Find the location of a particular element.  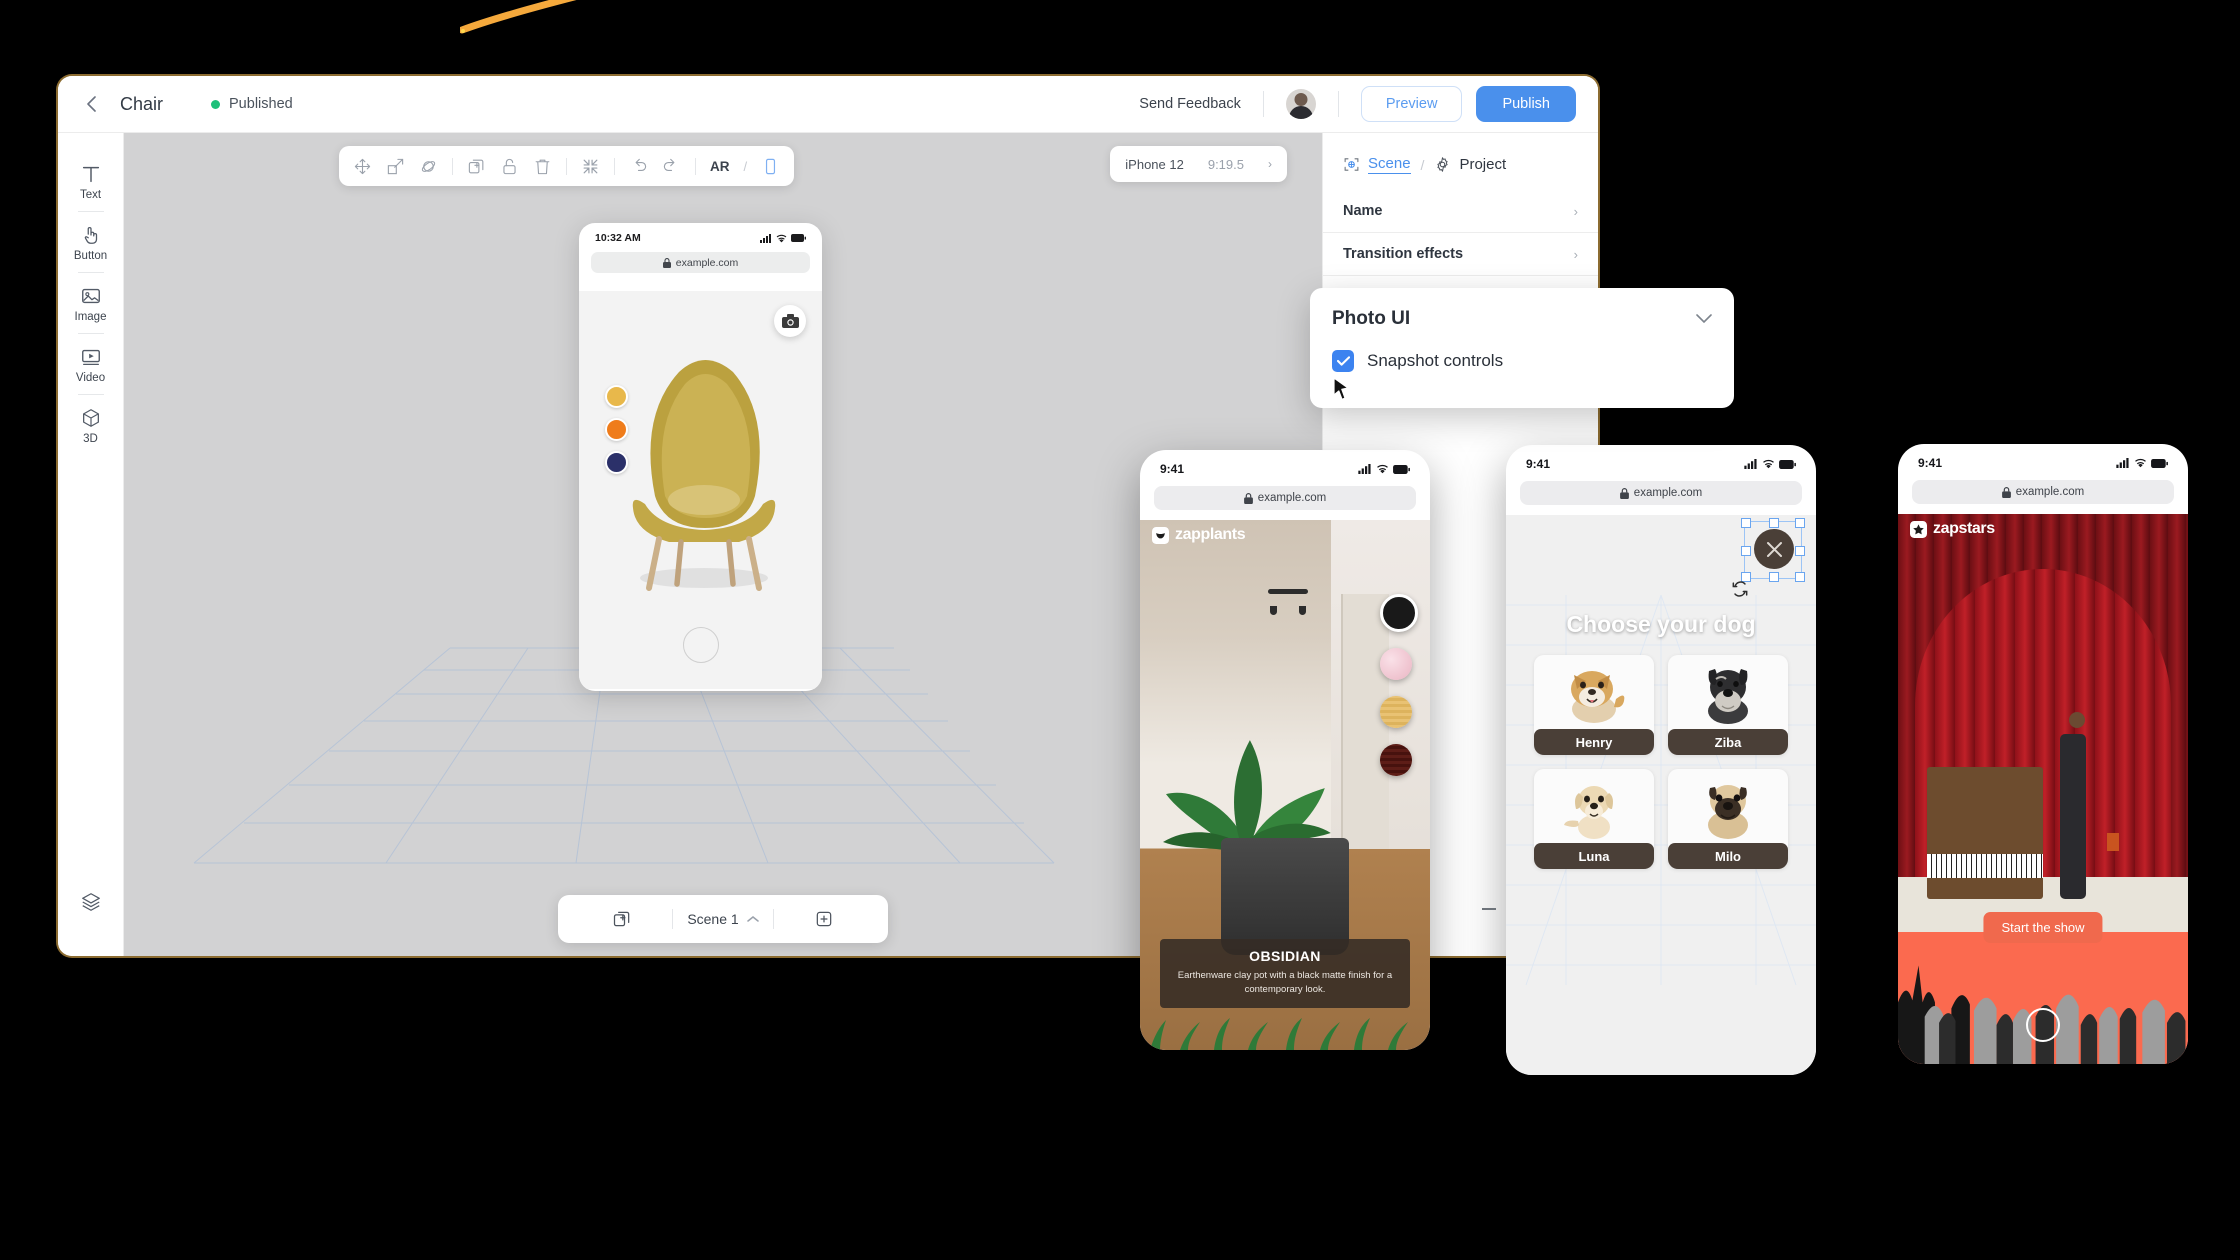

brand-bar: zapplants is located at coordinates (1285, 535).